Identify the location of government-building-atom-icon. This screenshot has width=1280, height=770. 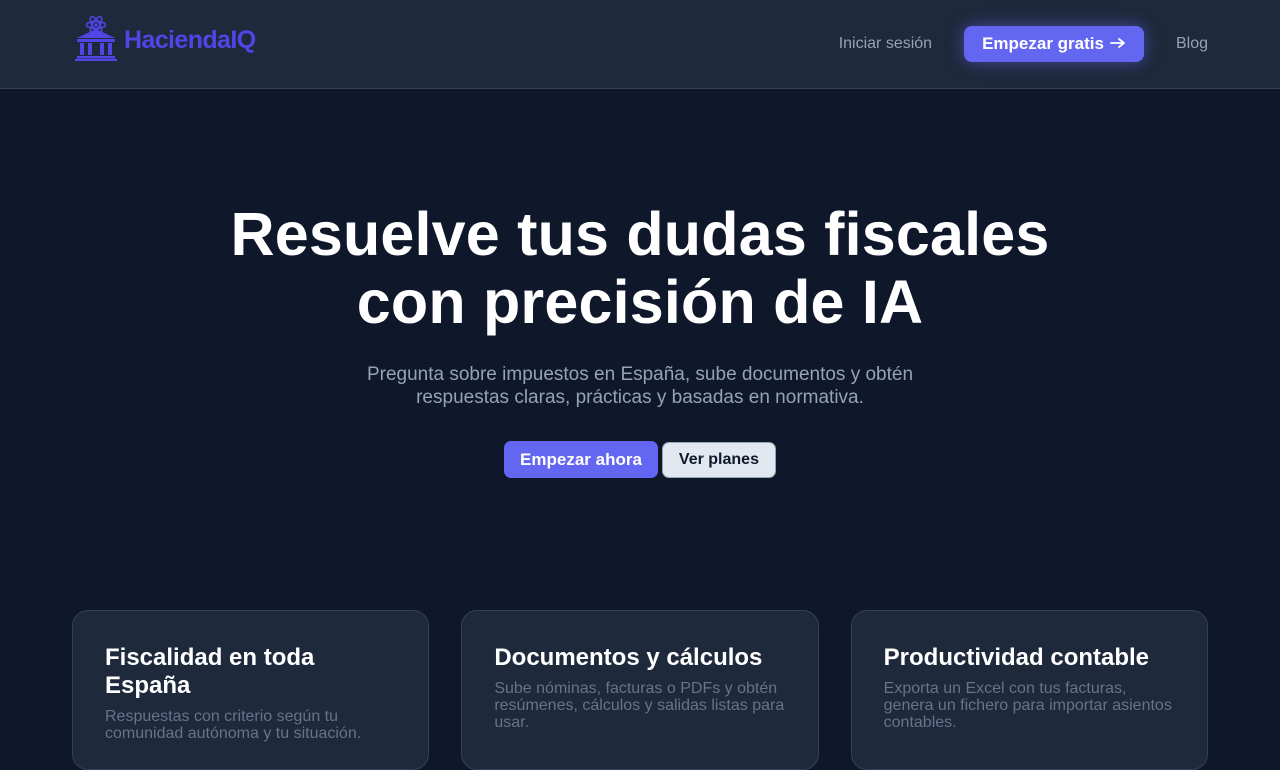
(96, 40).